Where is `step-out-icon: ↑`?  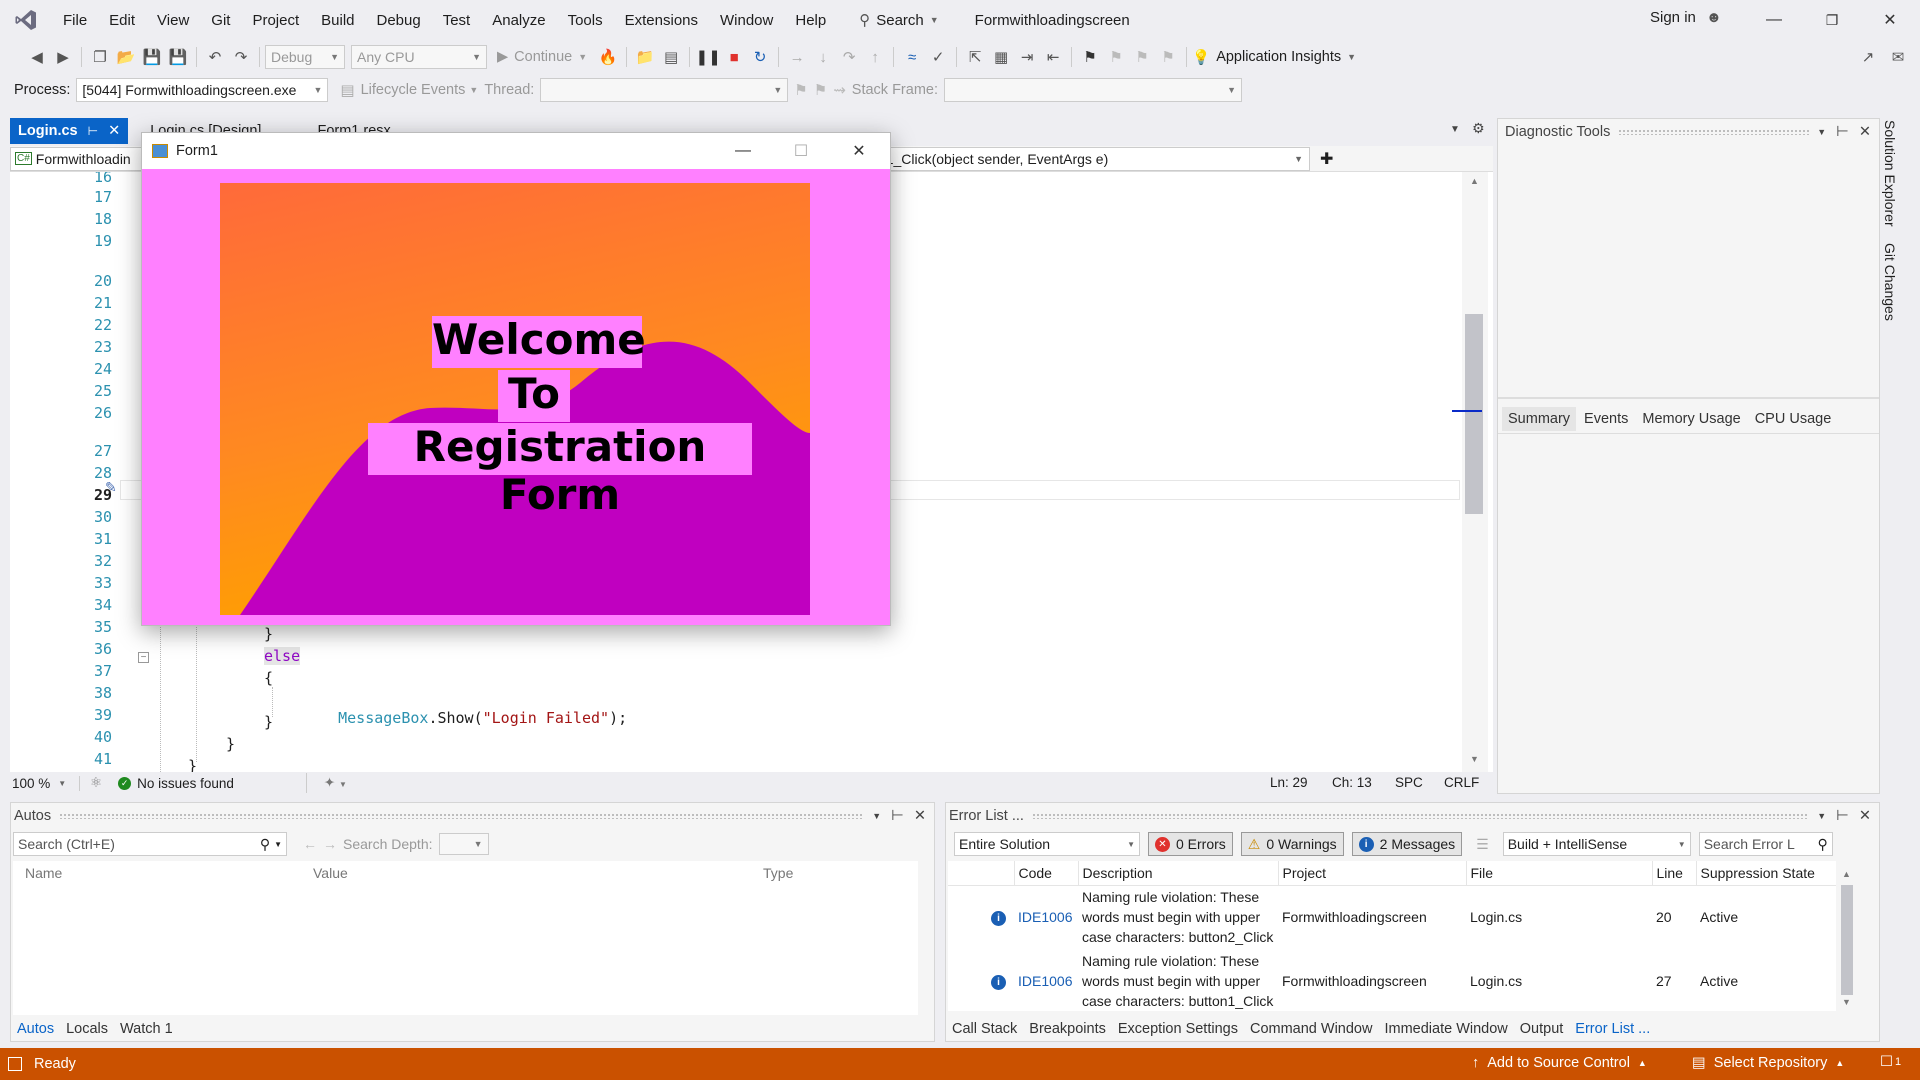
step-out-icon: ↑ is located at coordinates (875, 57).